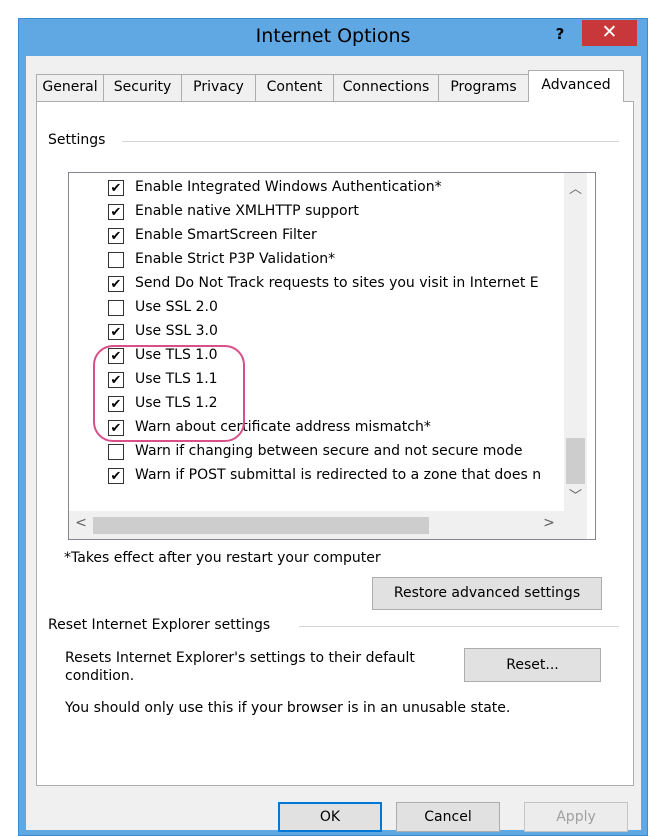 This screenshot has height=836, width=648. What do you see at coordinates (142, 87) in the screenshot?
I see `tab-security: Security` at bounding box center [142, 87].